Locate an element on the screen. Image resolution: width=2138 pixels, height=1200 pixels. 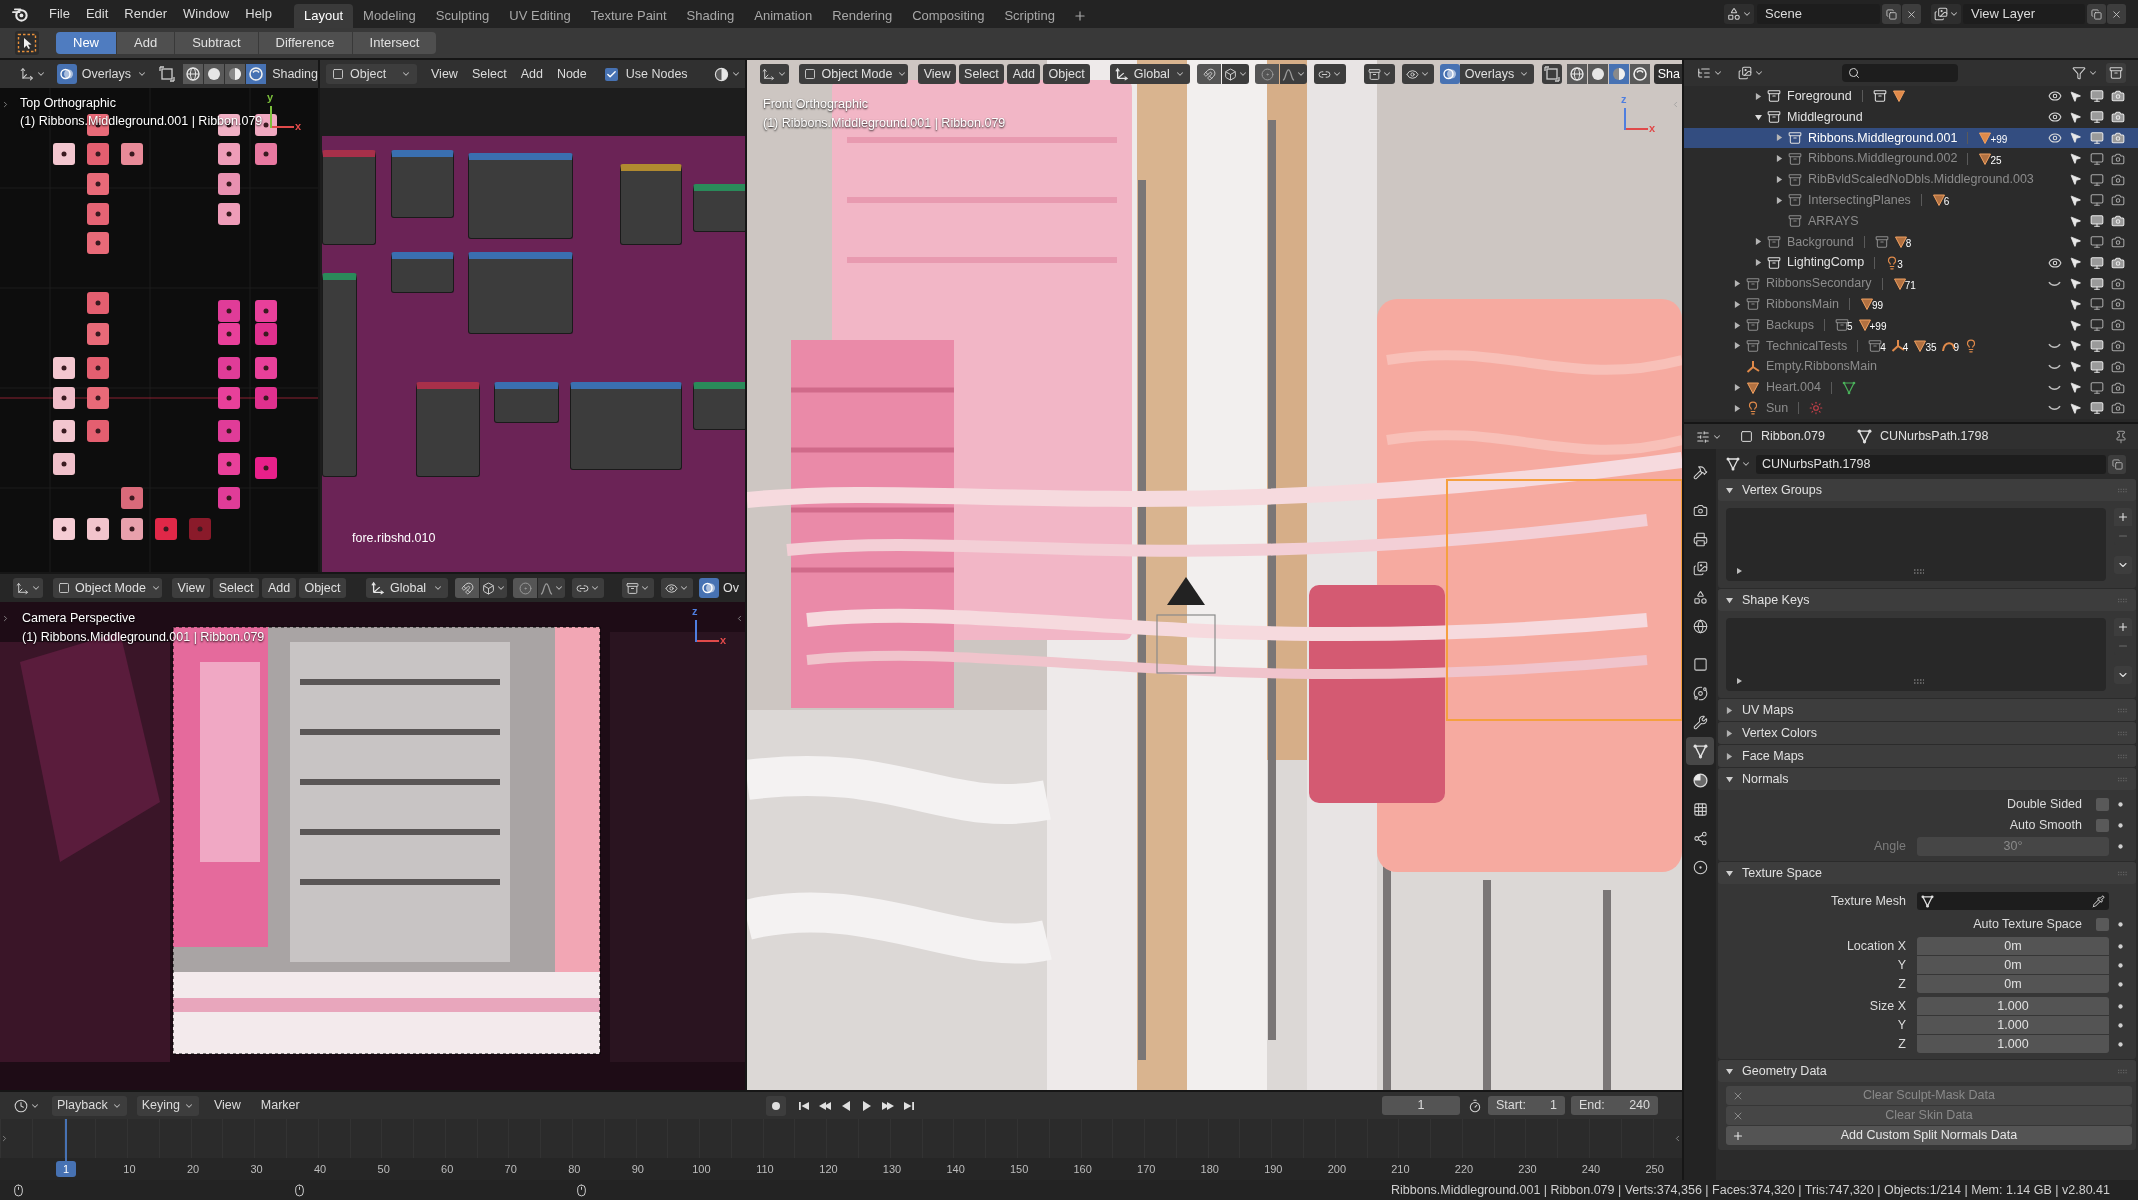
number-field: 0m is located at coordinates (2013, 946).